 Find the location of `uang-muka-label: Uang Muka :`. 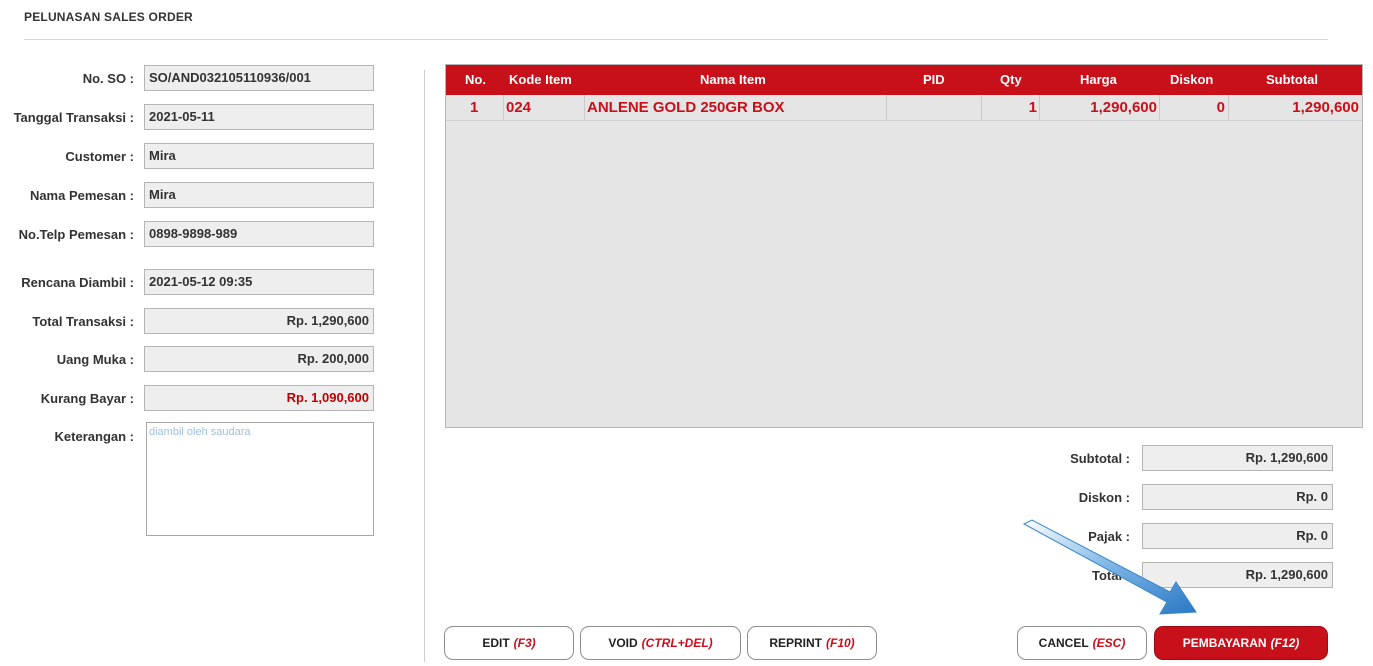

uang-muka-label: Uang Muka : is located at coordinates (95, 359).